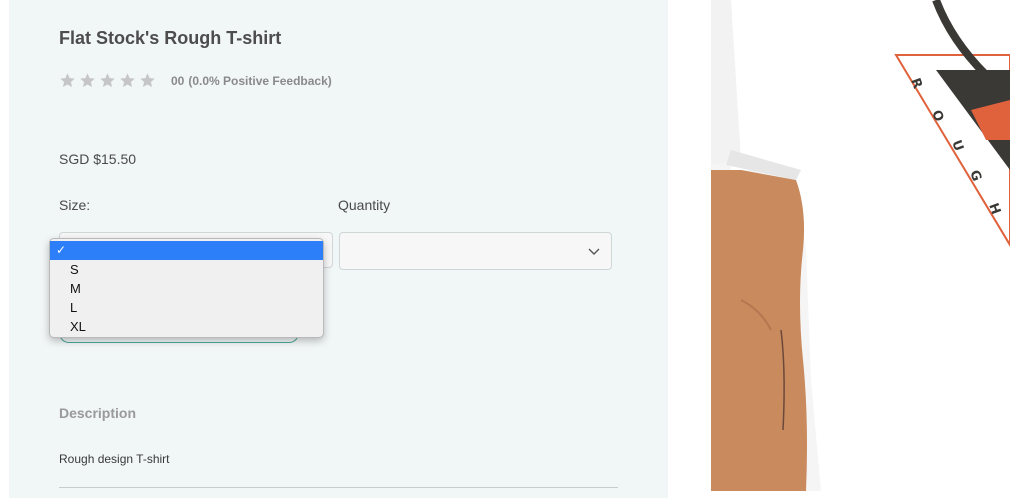 This screenshot has width=1010, height=498. Describe the element at coordinates (260, 80) in the screenshot. I see `rating-feedback: (0.0% Positive Feedback)` at that location.